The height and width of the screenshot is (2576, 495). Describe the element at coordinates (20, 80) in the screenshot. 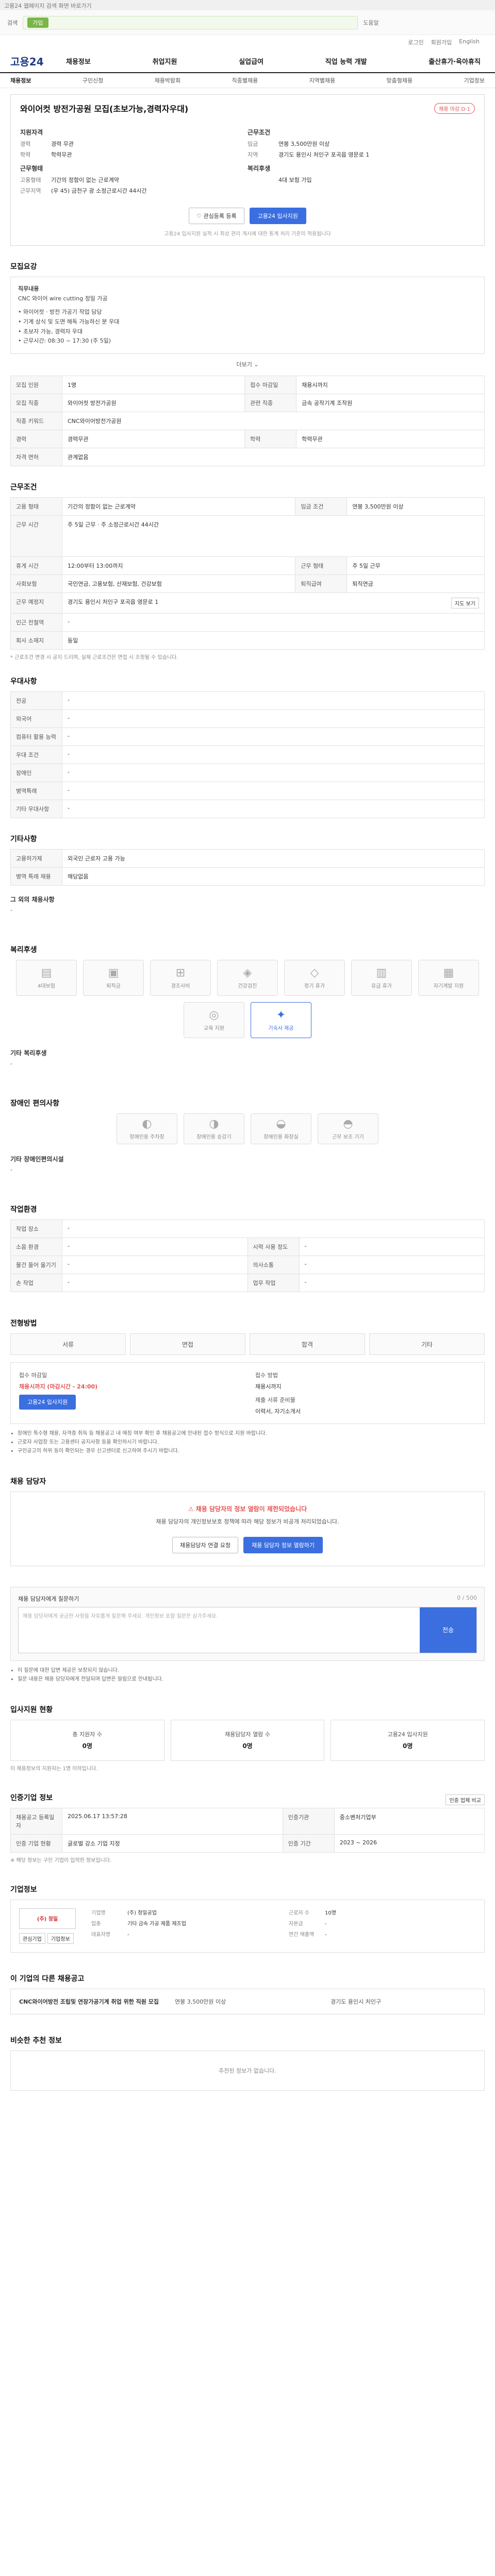

I see `subnav-item: 채용정보` at that location.